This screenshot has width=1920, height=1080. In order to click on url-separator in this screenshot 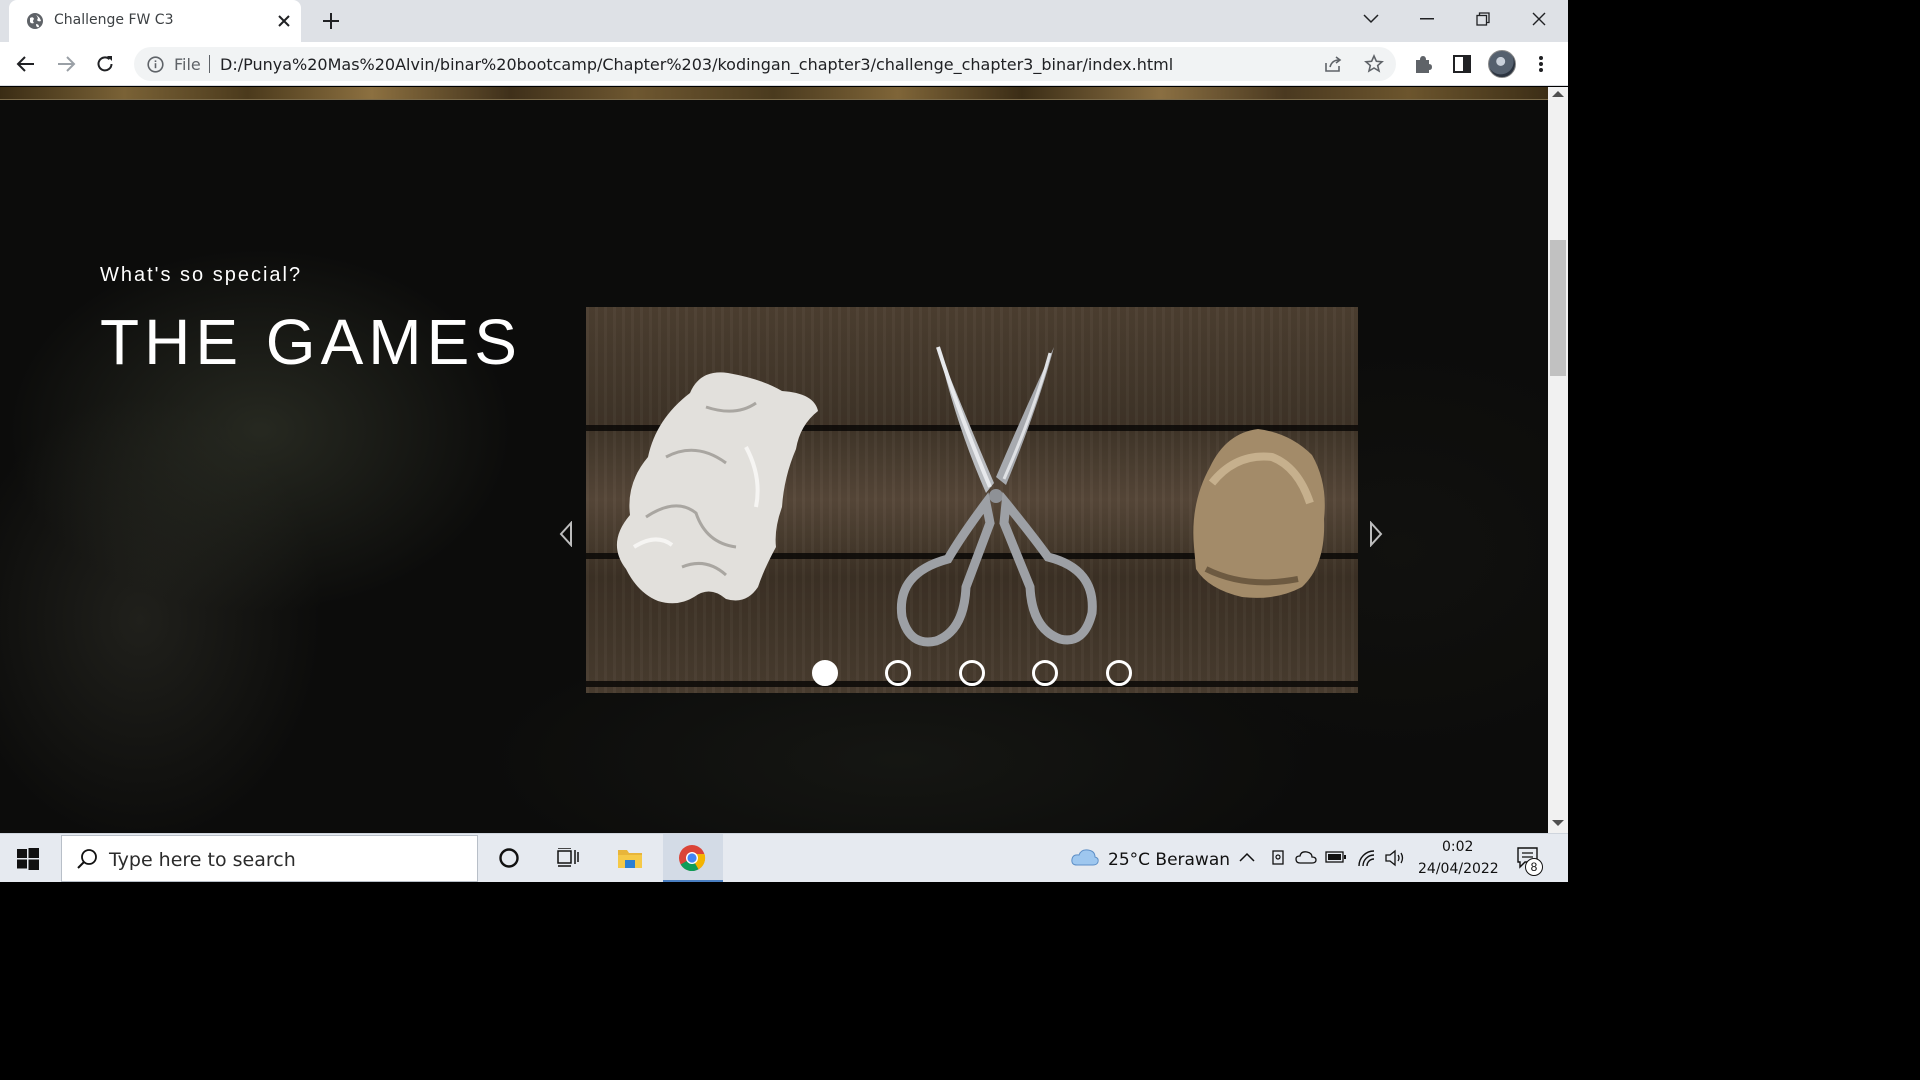, I will do `click(209, 64)`.